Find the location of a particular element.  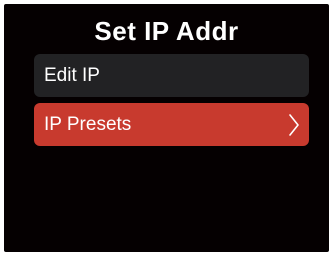

menu-item-label: Edit IP is located at coordinates (72, 75).